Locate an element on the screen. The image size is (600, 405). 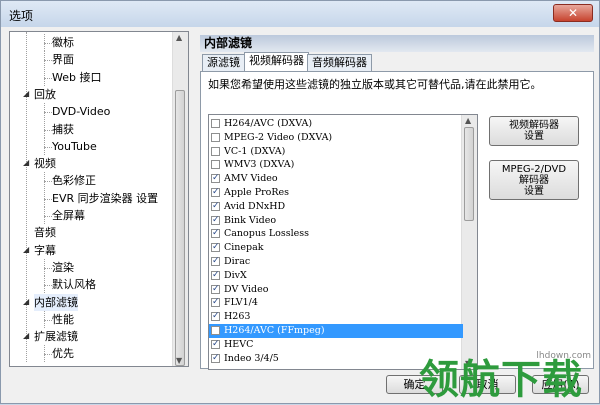
tree-item: 回放 is located at coordinates (45, 94).